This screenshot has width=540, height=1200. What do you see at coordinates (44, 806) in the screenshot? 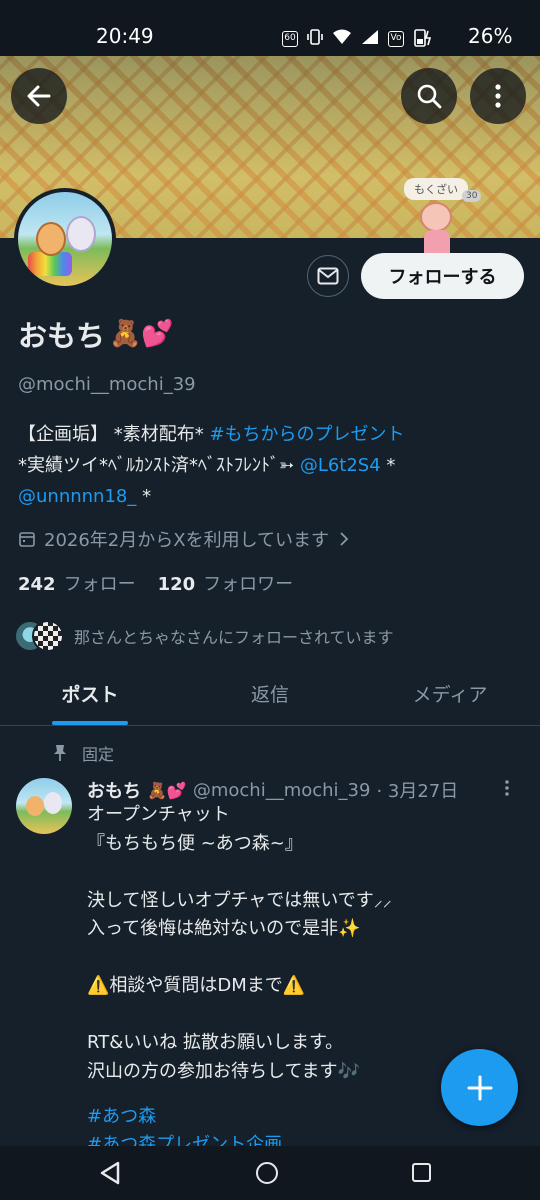
I see `post-avatar` at bounding box center [44, 806].